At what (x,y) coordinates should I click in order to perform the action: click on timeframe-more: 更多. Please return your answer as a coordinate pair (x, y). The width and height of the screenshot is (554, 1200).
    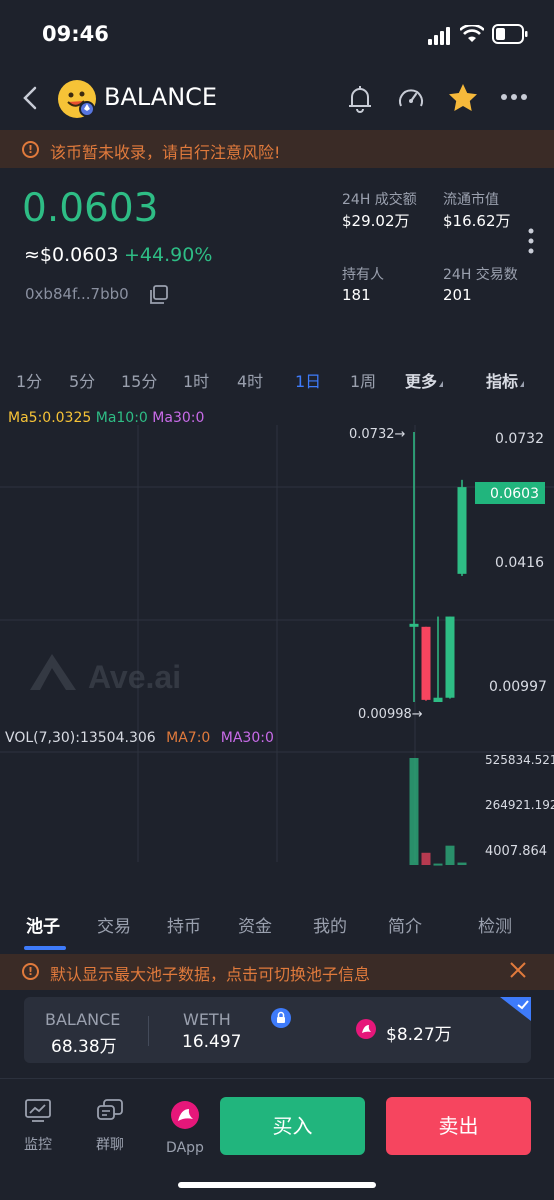
    Looking at the image, I should click on (424, 380).